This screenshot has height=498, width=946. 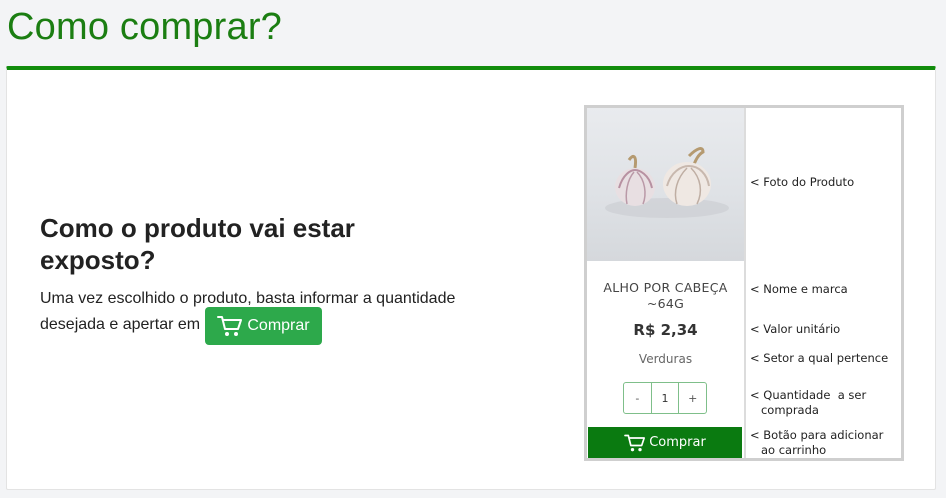 What do you see at coordinates (665, 359) in the screenshot?
I see `product-sector: Verduras` at bounding box center [665, 359].